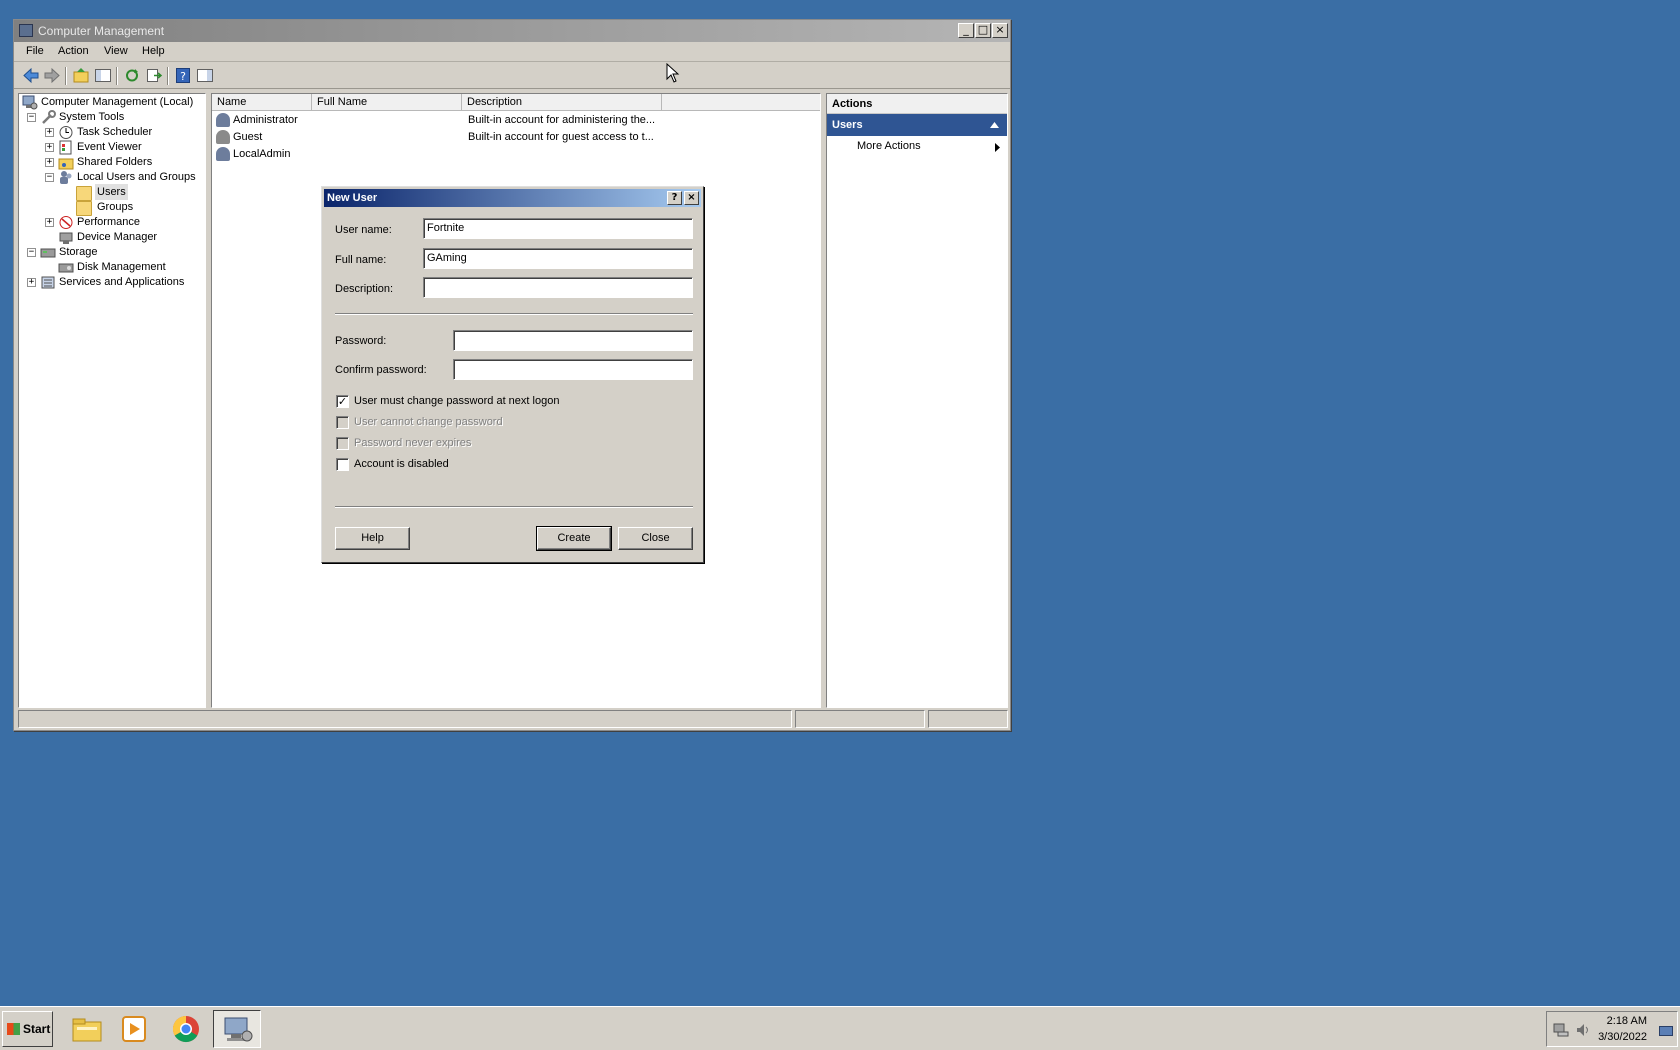 The height and width of the screenshot is (1050, 1680). What do you see at coordinates (1583, 1030) in the screenshot?
I see `volume-icon` at bounding box center [1583, 1030].